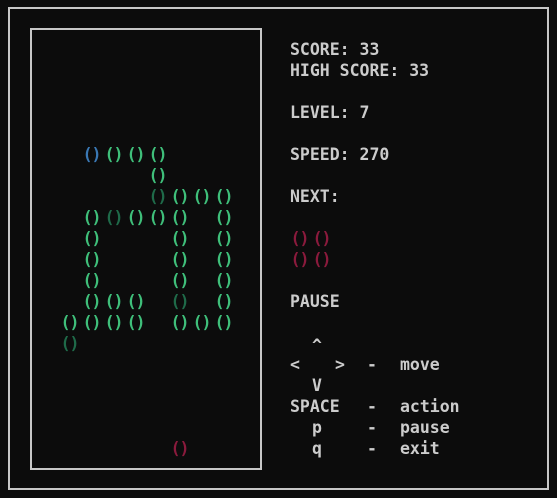 The height and width of the screenshot is (498, 557). What do you see at coordinates (317, 345) in the screenshot?
I see `up-arrow-key: ^` at bounding box center [317, 345].